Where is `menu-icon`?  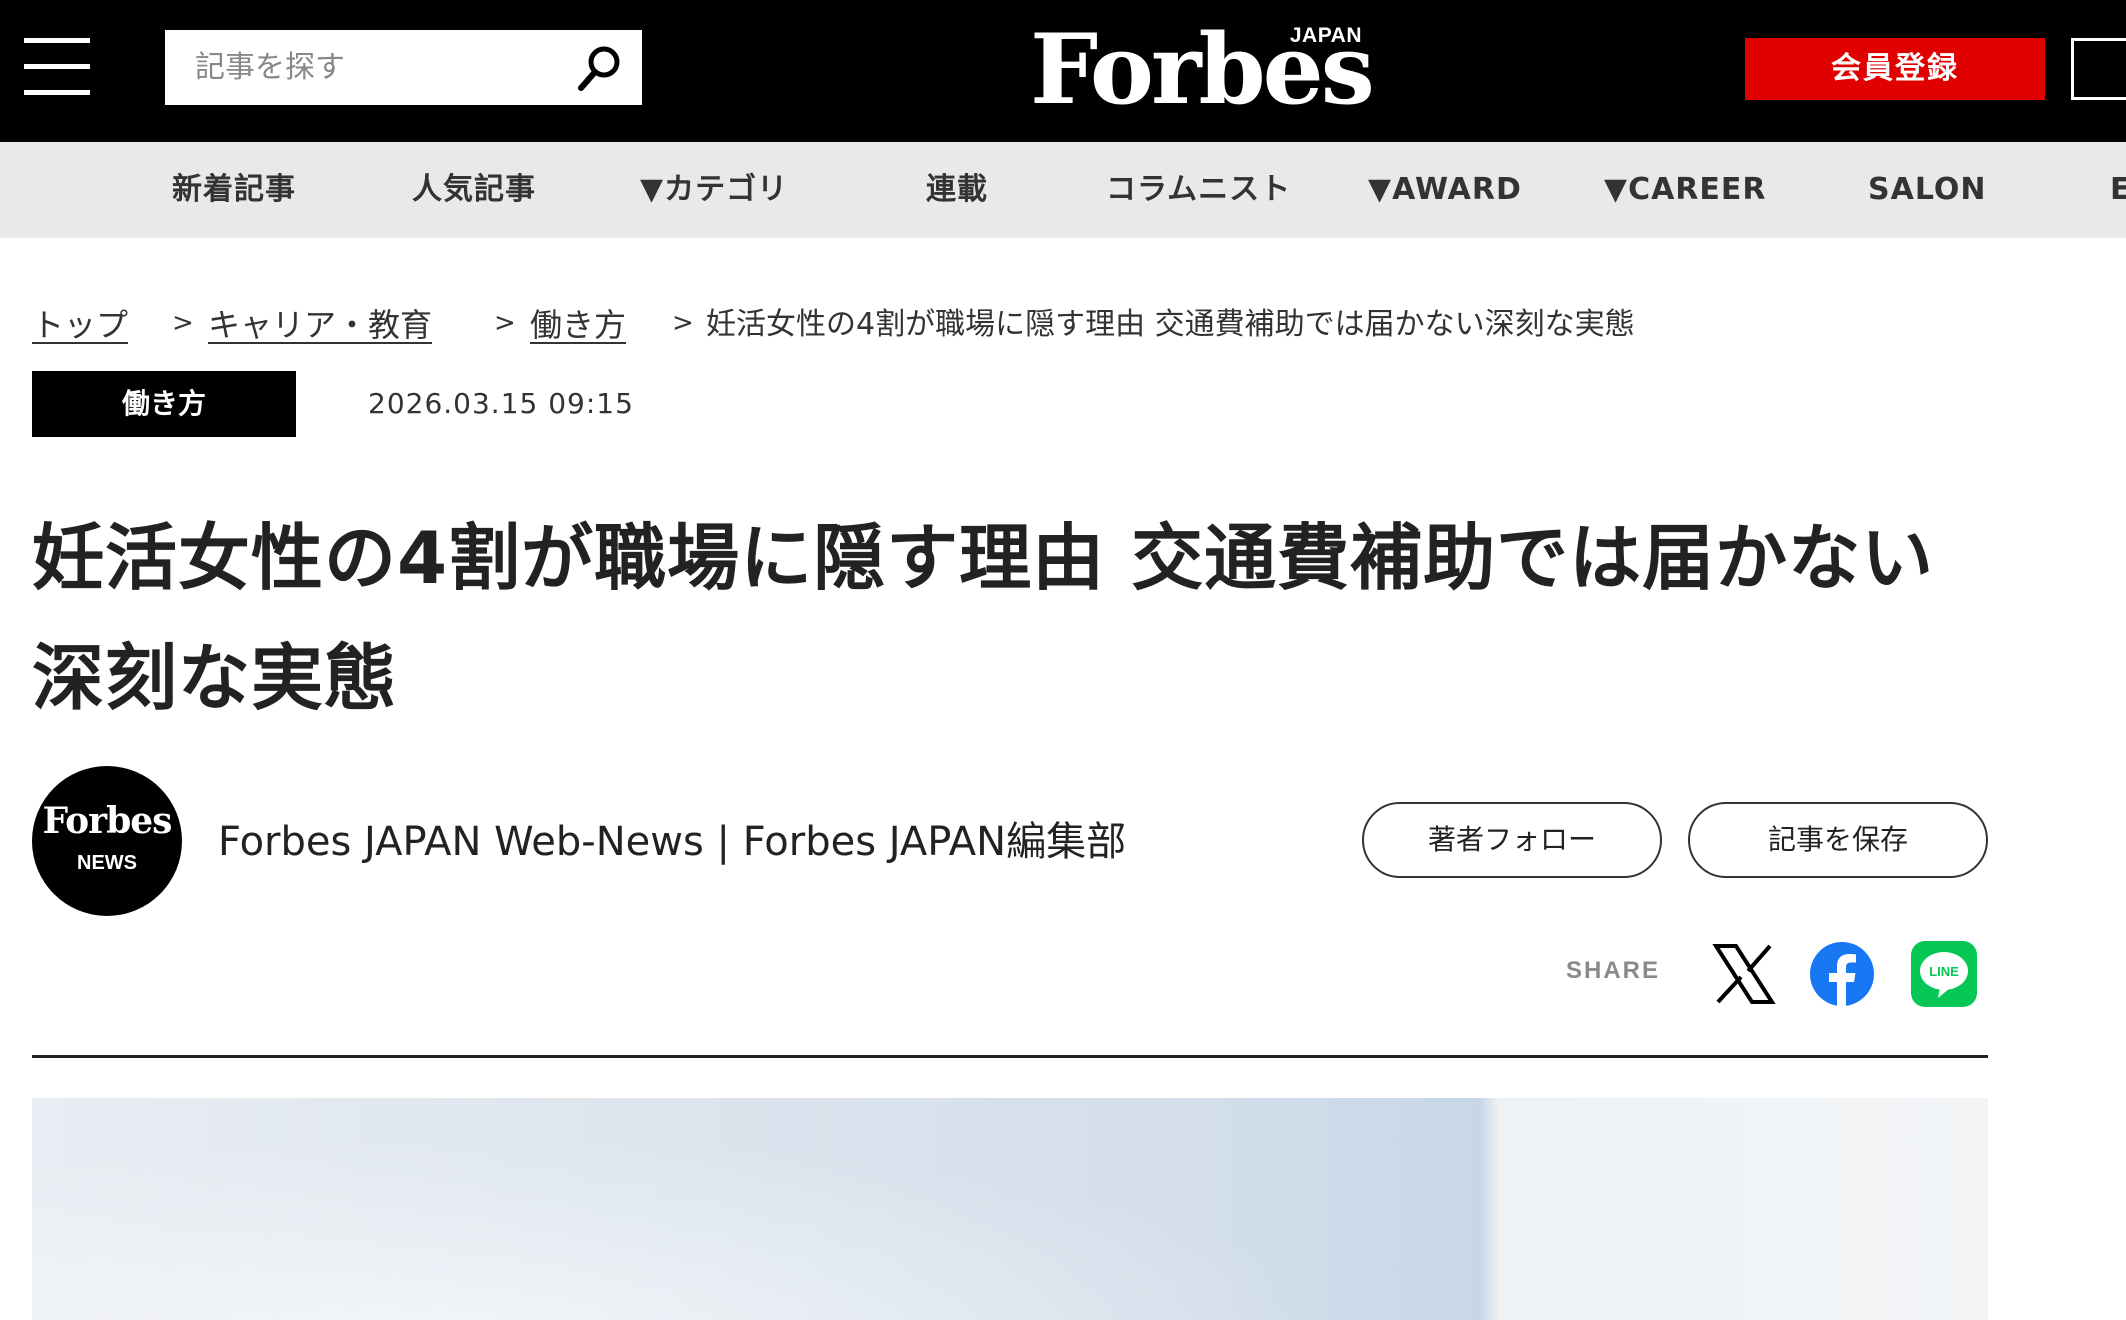 menu-icon is located at coordinates (57, 66).